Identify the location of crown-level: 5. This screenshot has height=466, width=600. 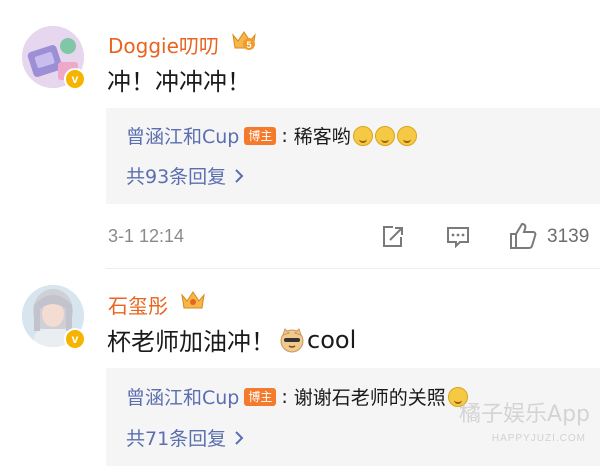
(248, 45).